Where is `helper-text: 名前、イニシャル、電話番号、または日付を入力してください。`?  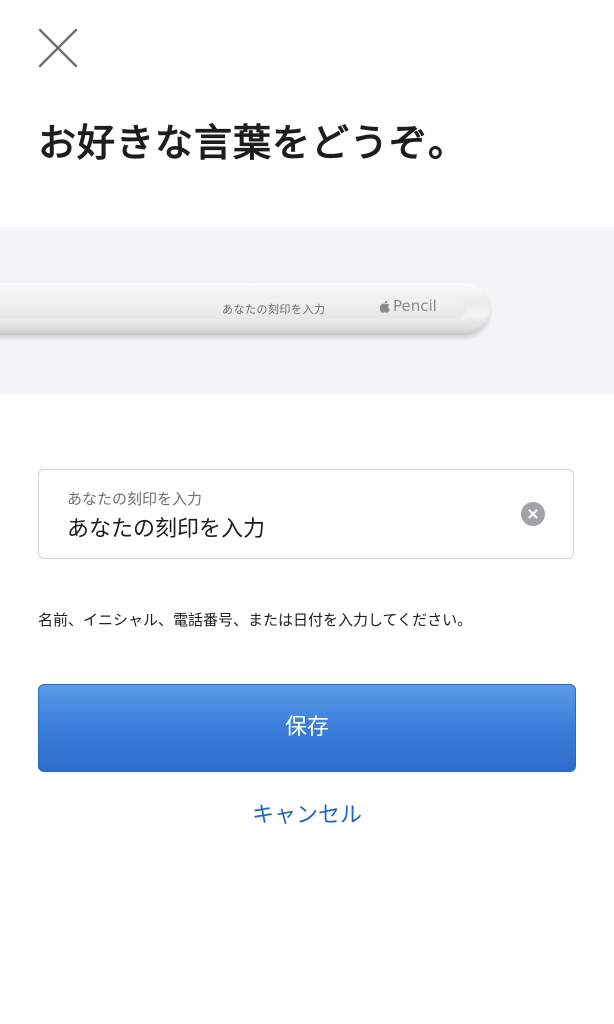 helper-text: 名前、イニシャル、電話番号、または日付を入力してください。 is located at coordinates (255, 620).